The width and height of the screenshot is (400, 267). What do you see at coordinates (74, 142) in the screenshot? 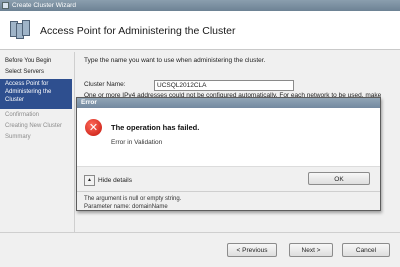
I see `nav-divider` at bounding box center [74, 142].